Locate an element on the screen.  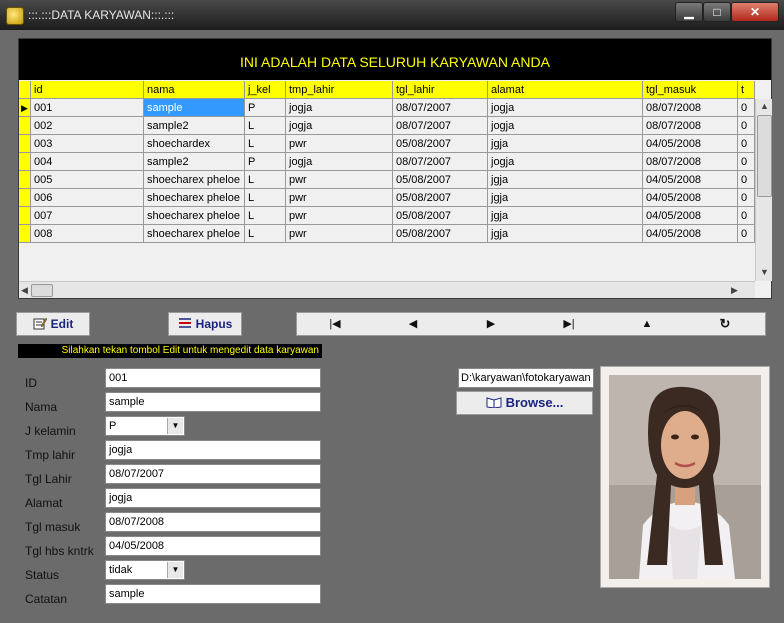
table-cell: 006 is located at coordinates (87, 198).